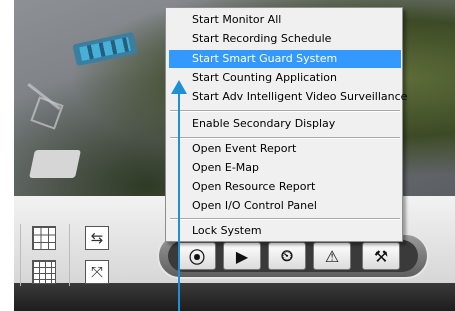 The height and width of the screenshot is (311, 455). Describe the element at coordinates (44, 272) in the screenshot. I see `layout-grid-4x4-button` at that location.